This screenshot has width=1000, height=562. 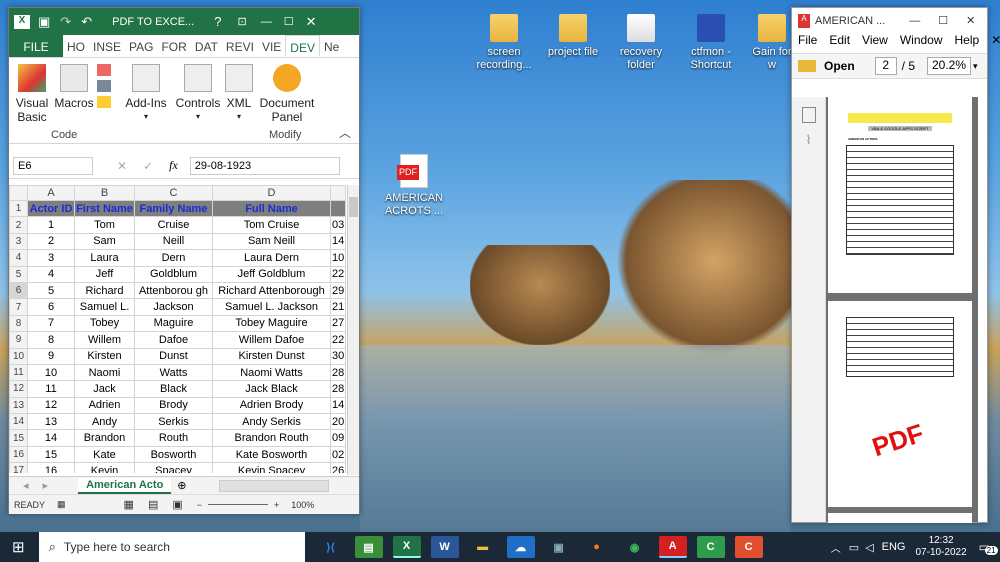 What do you see at coordinates (271, 467) in the screenshot?
I see `cell: Kevin Spacey` at bounding box center [271, 467].